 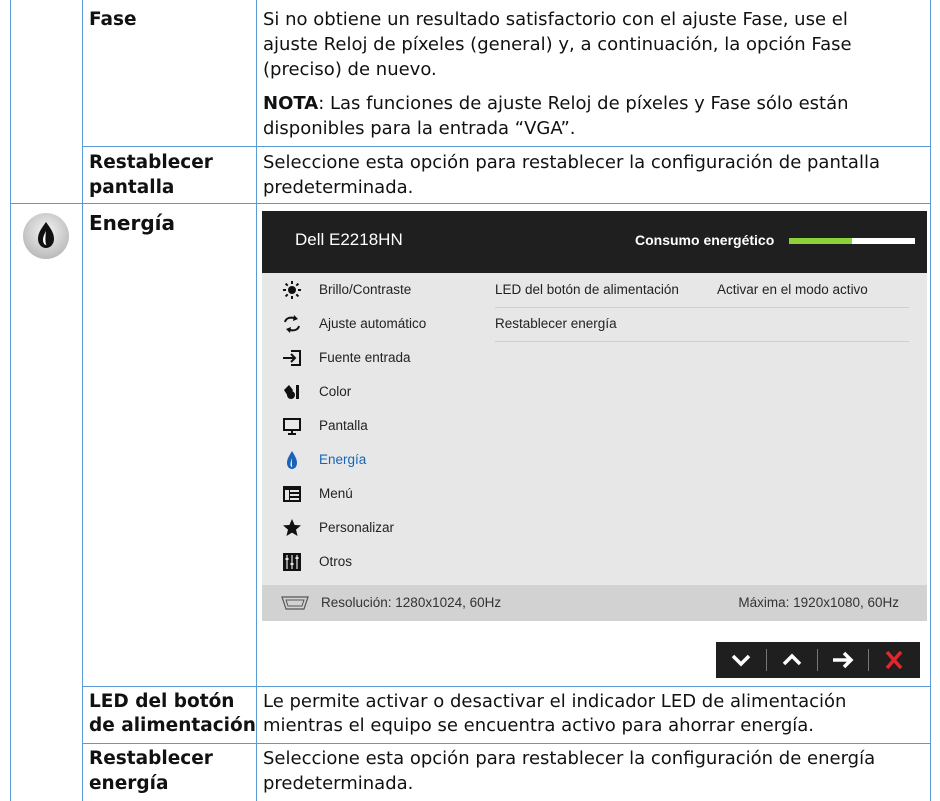 I want to click on right-arrow-icon, so click(x=843, y=660).